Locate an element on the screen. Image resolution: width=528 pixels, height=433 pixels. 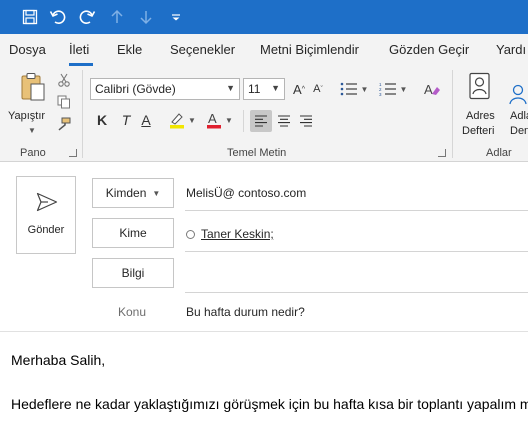
body-line-greeting: Merhaba Salih, is located at coordinates (58, 360).